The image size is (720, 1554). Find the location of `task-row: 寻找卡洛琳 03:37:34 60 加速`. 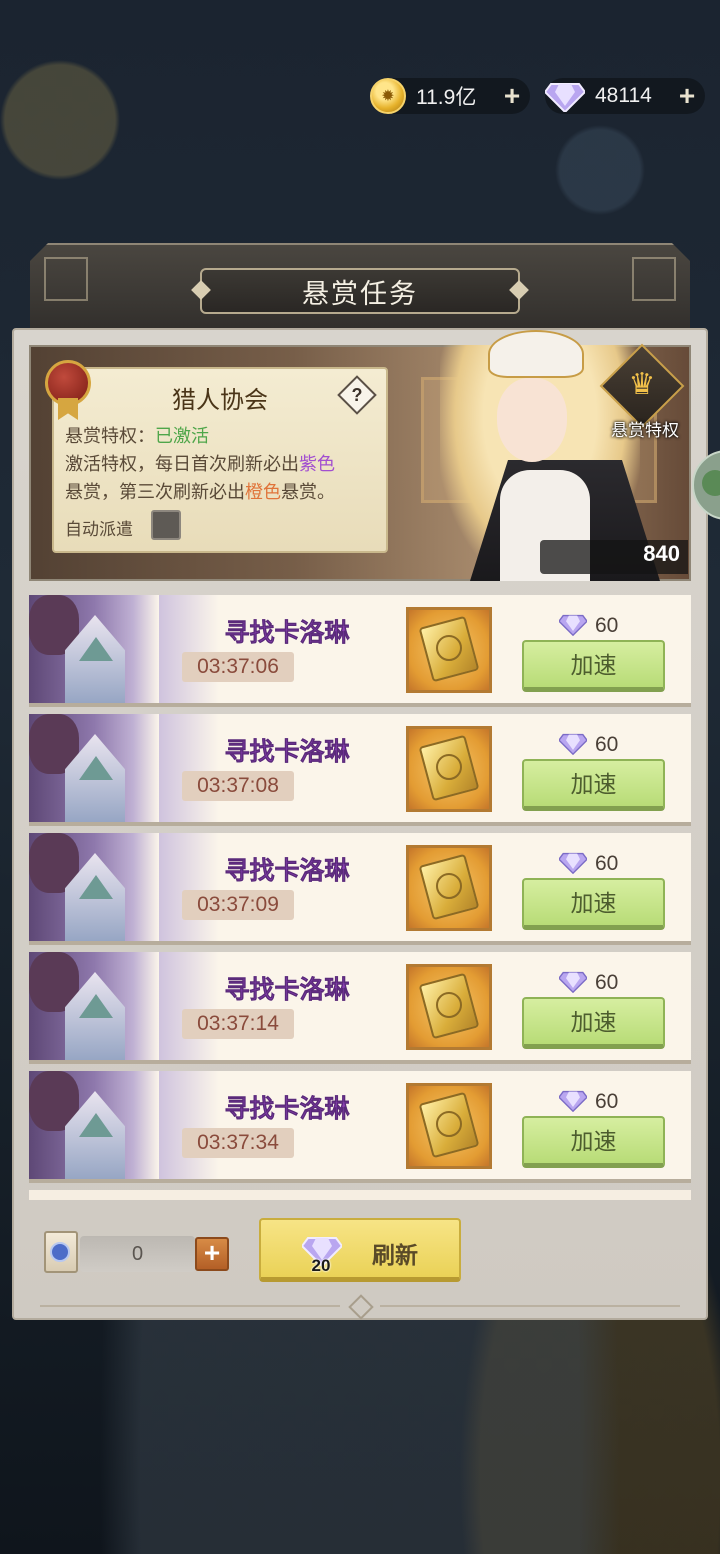

task-row: 寻找卡洛琳 03:37:34 60 加速 is located at coordinates (360, 1127).